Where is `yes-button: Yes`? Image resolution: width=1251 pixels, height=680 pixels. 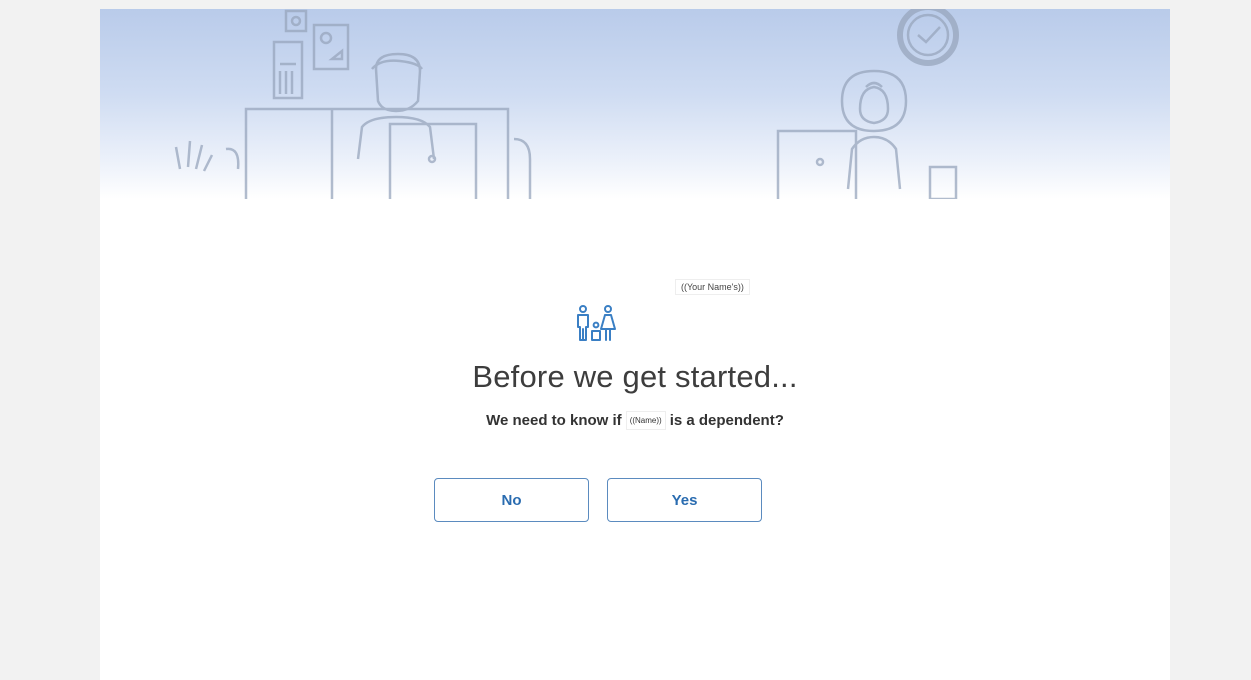
yes-button: Yes is located at coordinates (684, 500).